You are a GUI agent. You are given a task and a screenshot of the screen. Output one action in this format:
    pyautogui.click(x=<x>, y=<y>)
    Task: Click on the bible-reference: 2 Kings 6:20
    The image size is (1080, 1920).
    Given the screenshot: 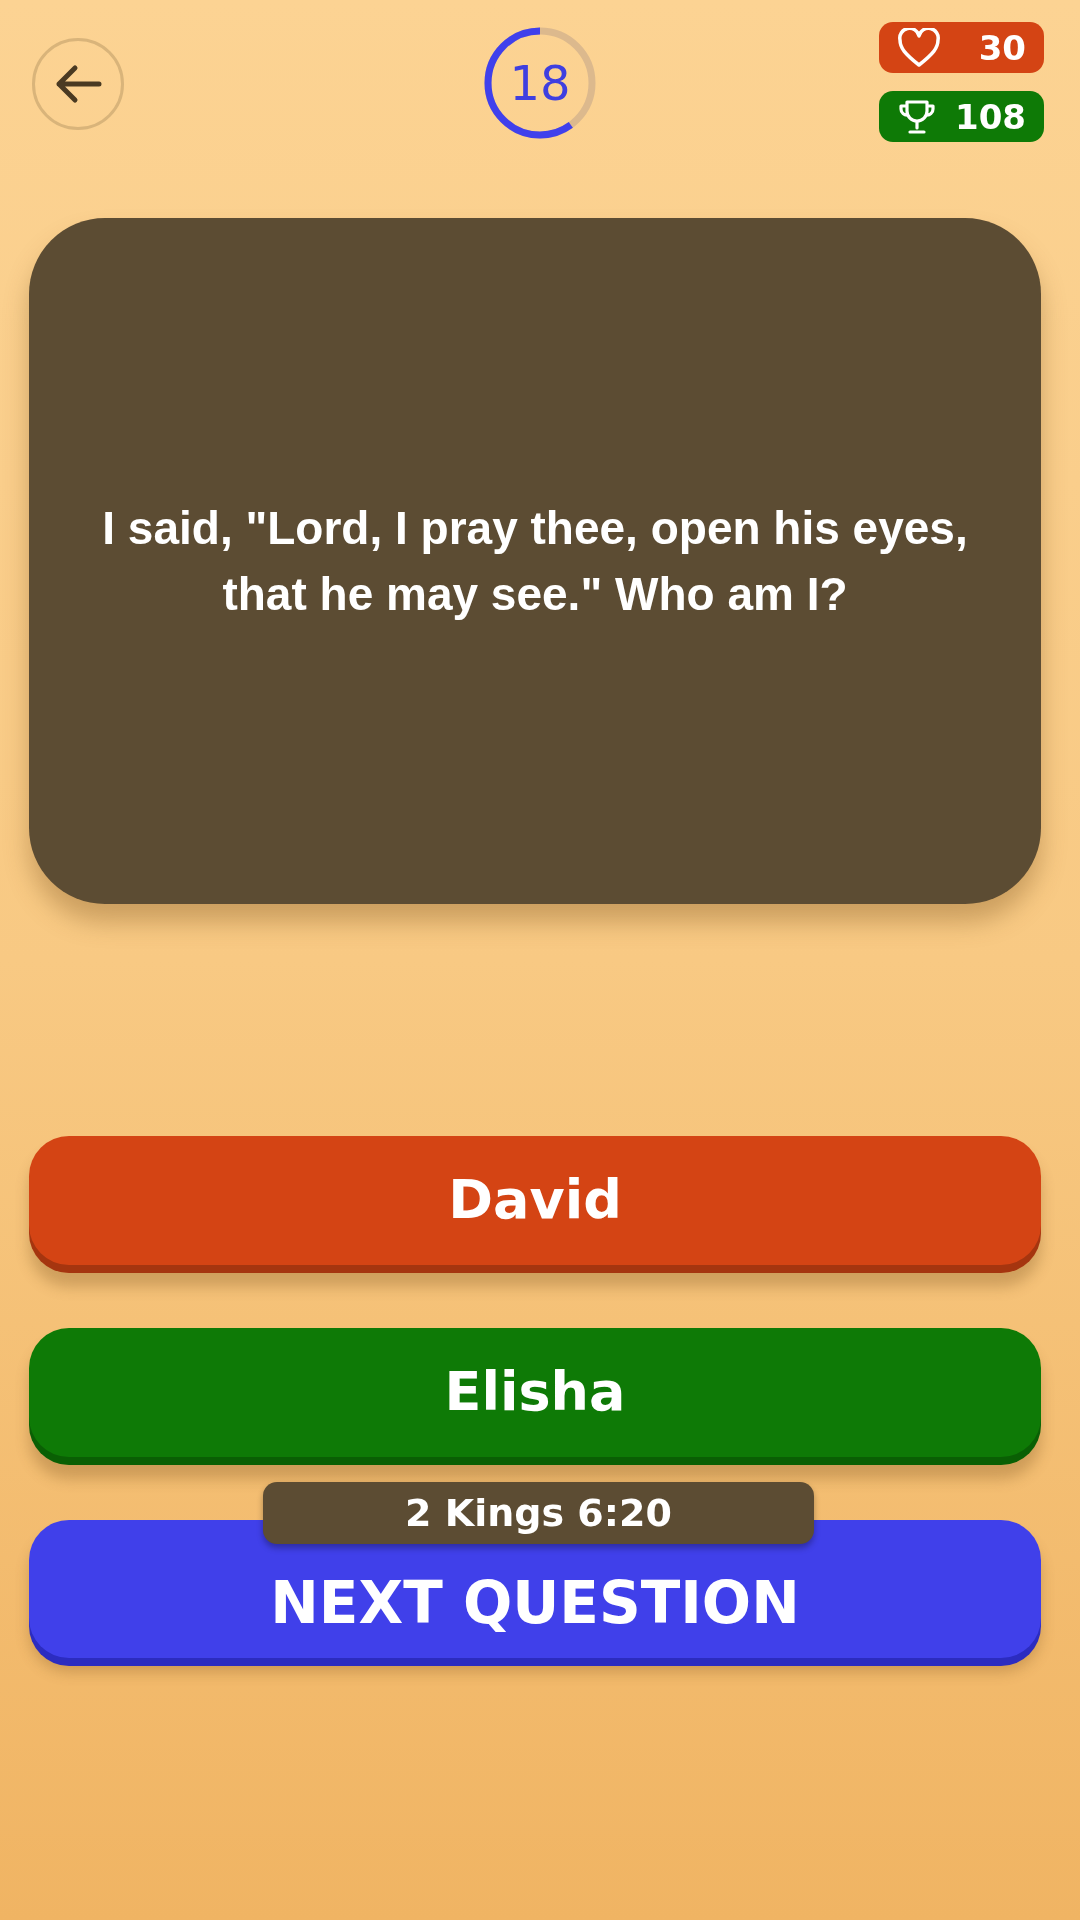 What is the action you would take?
    pyautogui.click(x=538, y=1513)
    